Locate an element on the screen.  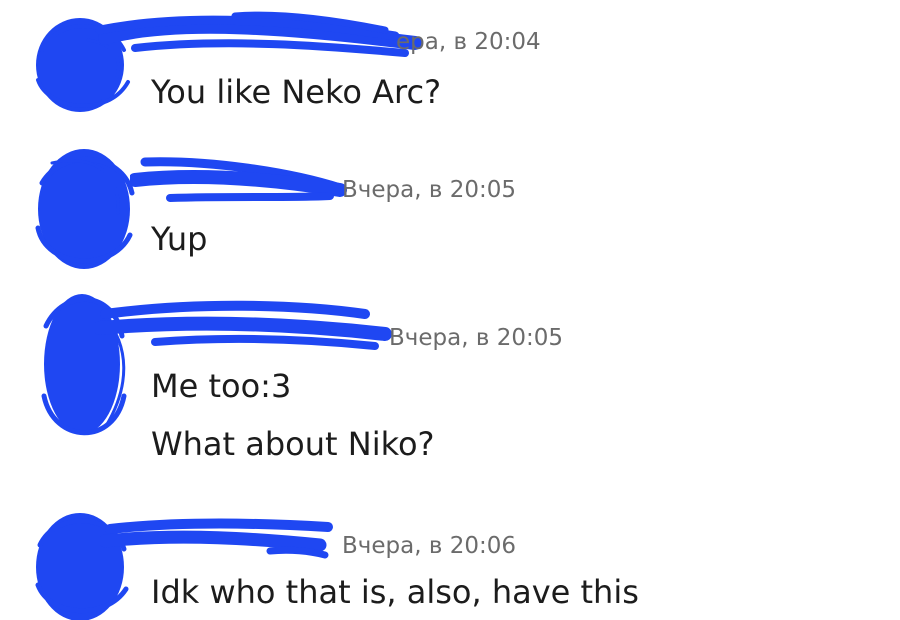
message-text: What about Niko? is located at coordinates (293, 444).